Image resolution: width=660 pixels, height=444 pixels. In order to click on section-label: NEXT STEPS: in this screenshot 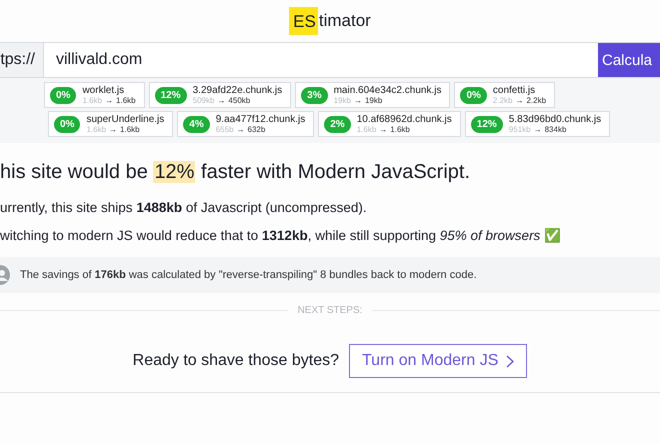, I will do `click(330, 310)`.